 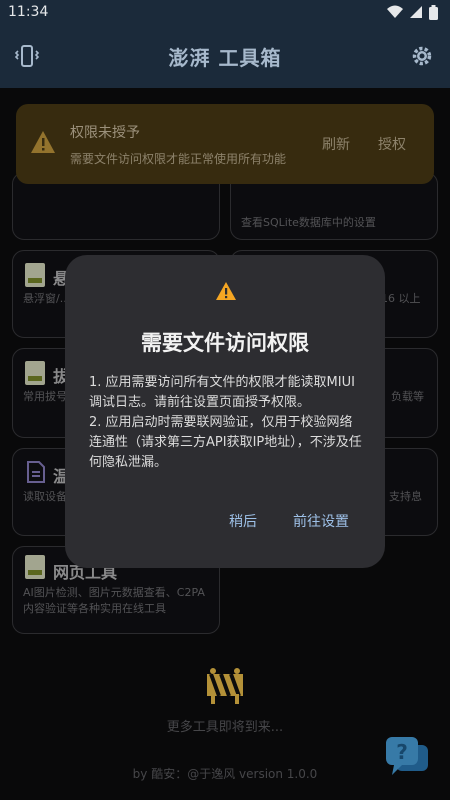 What do you see at coordinates (416, 12) in the screenshot?
I see `cellular-icon` at bounding box center [416, 12].